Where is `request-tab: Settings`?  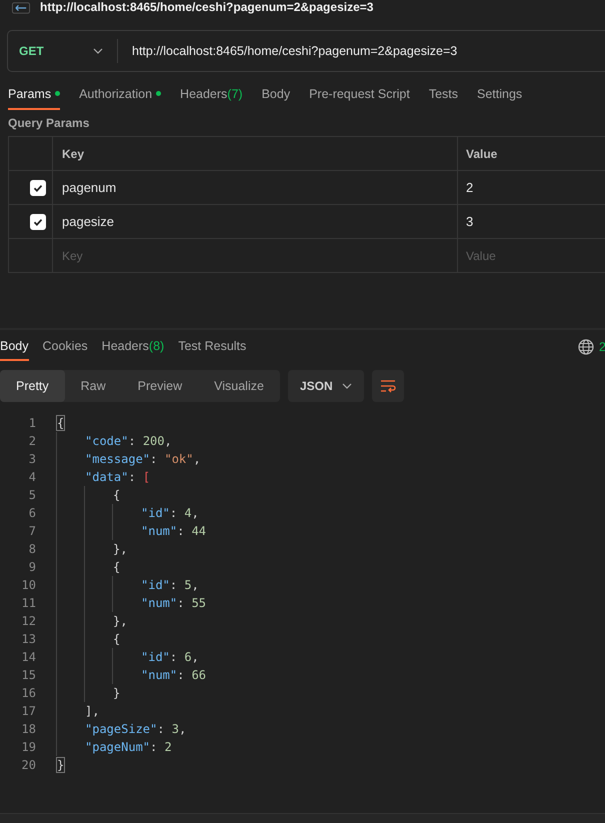 request-tab: Settings is located at coordinates (499, 97).